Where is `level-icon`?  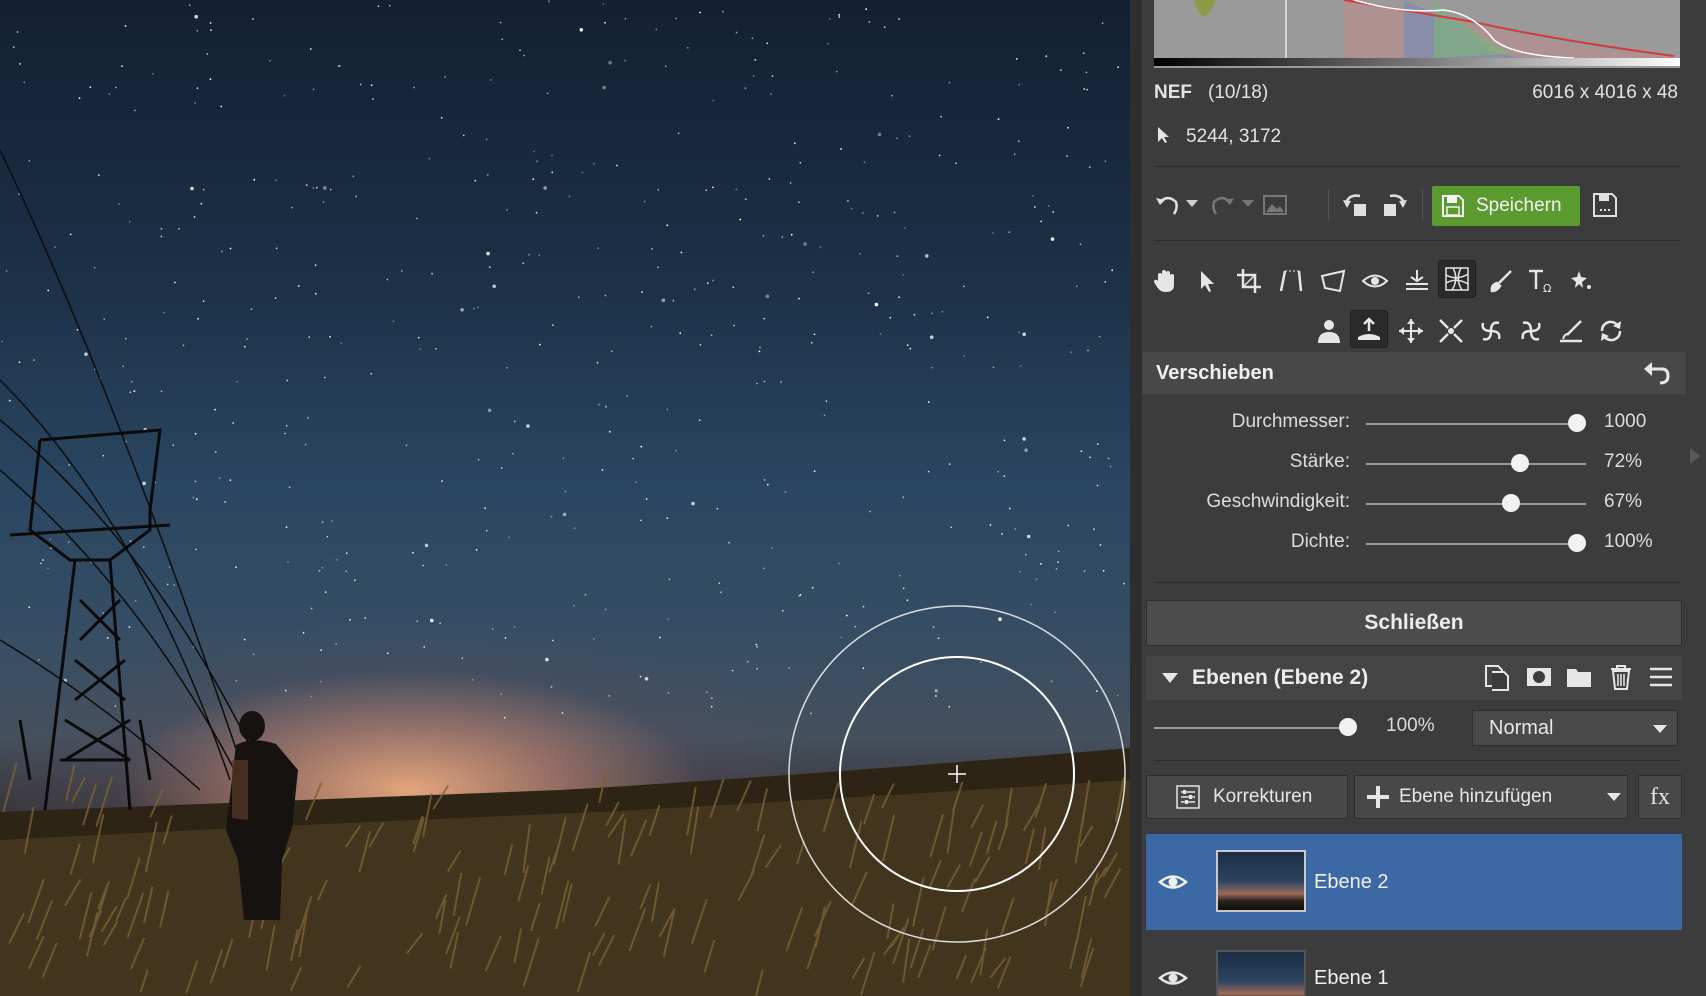
level-icon is located at coordinates (1417, 280).